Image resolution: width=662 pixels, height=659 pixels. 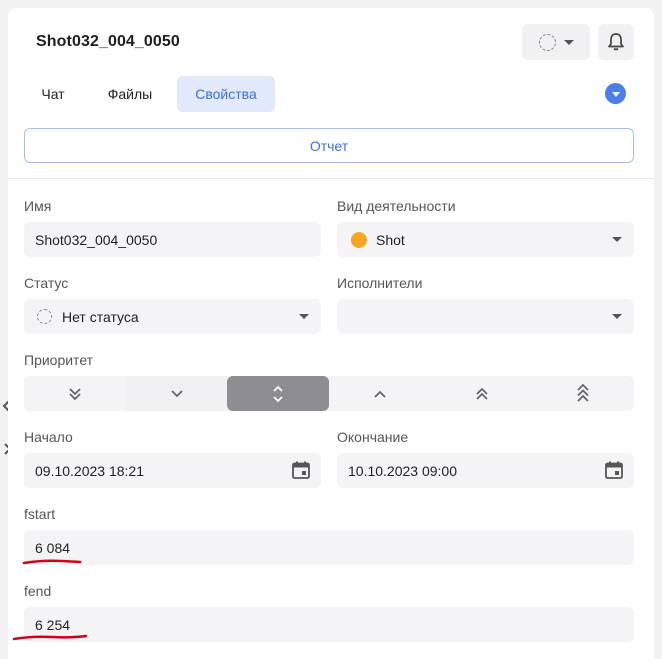 I want to click on double-chevron-down-icon, so click(x=75, y=393).